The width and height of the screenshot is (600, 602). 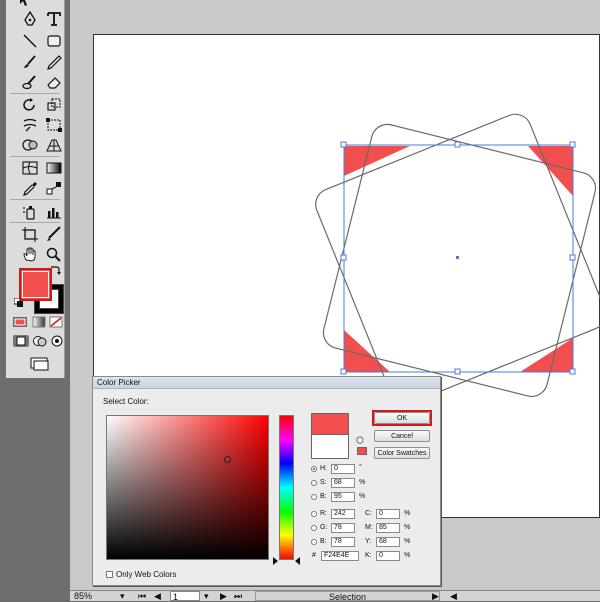 What do you see at coordinates (360, 440) in the screenshot?
I see `out-of-gamut-cube-icon: ⬡` at bounding box center [360, 440].